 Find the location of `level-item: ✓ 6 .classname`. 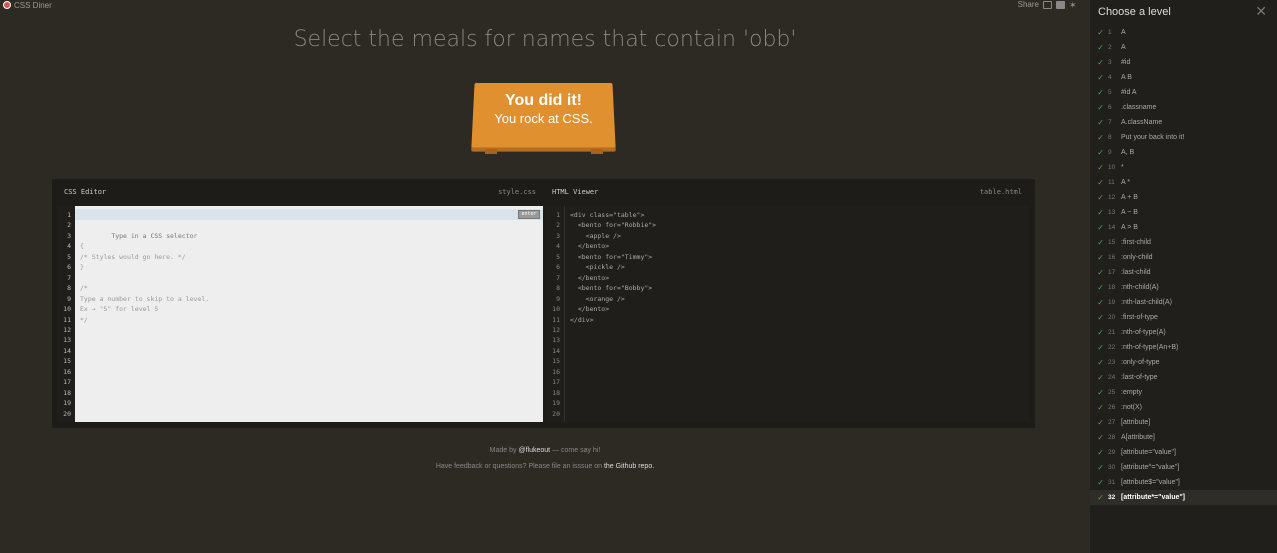

level-item: ✓ 6 .classname is located at coordinates (1183, 107).